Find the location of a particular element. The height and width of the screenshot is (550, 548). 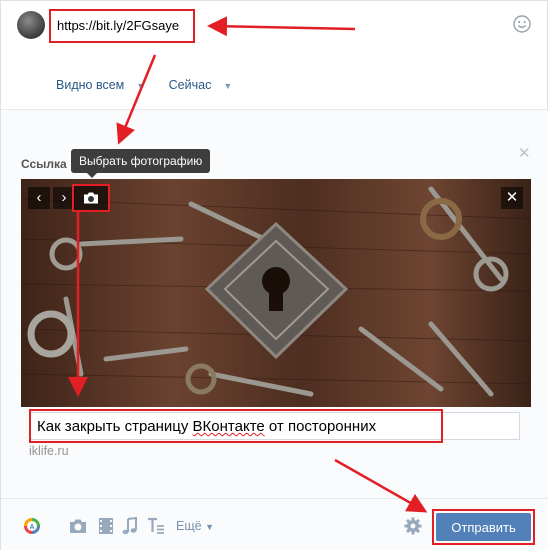

send-button: Отправить is located at coordinates (483, 527).